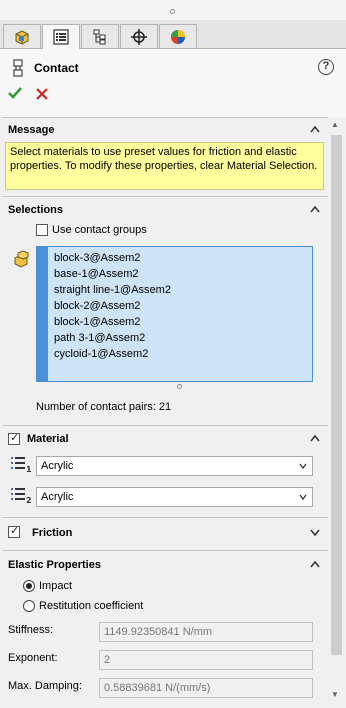  I want to click on tab-dimxpert-manager, so click(139, 36).